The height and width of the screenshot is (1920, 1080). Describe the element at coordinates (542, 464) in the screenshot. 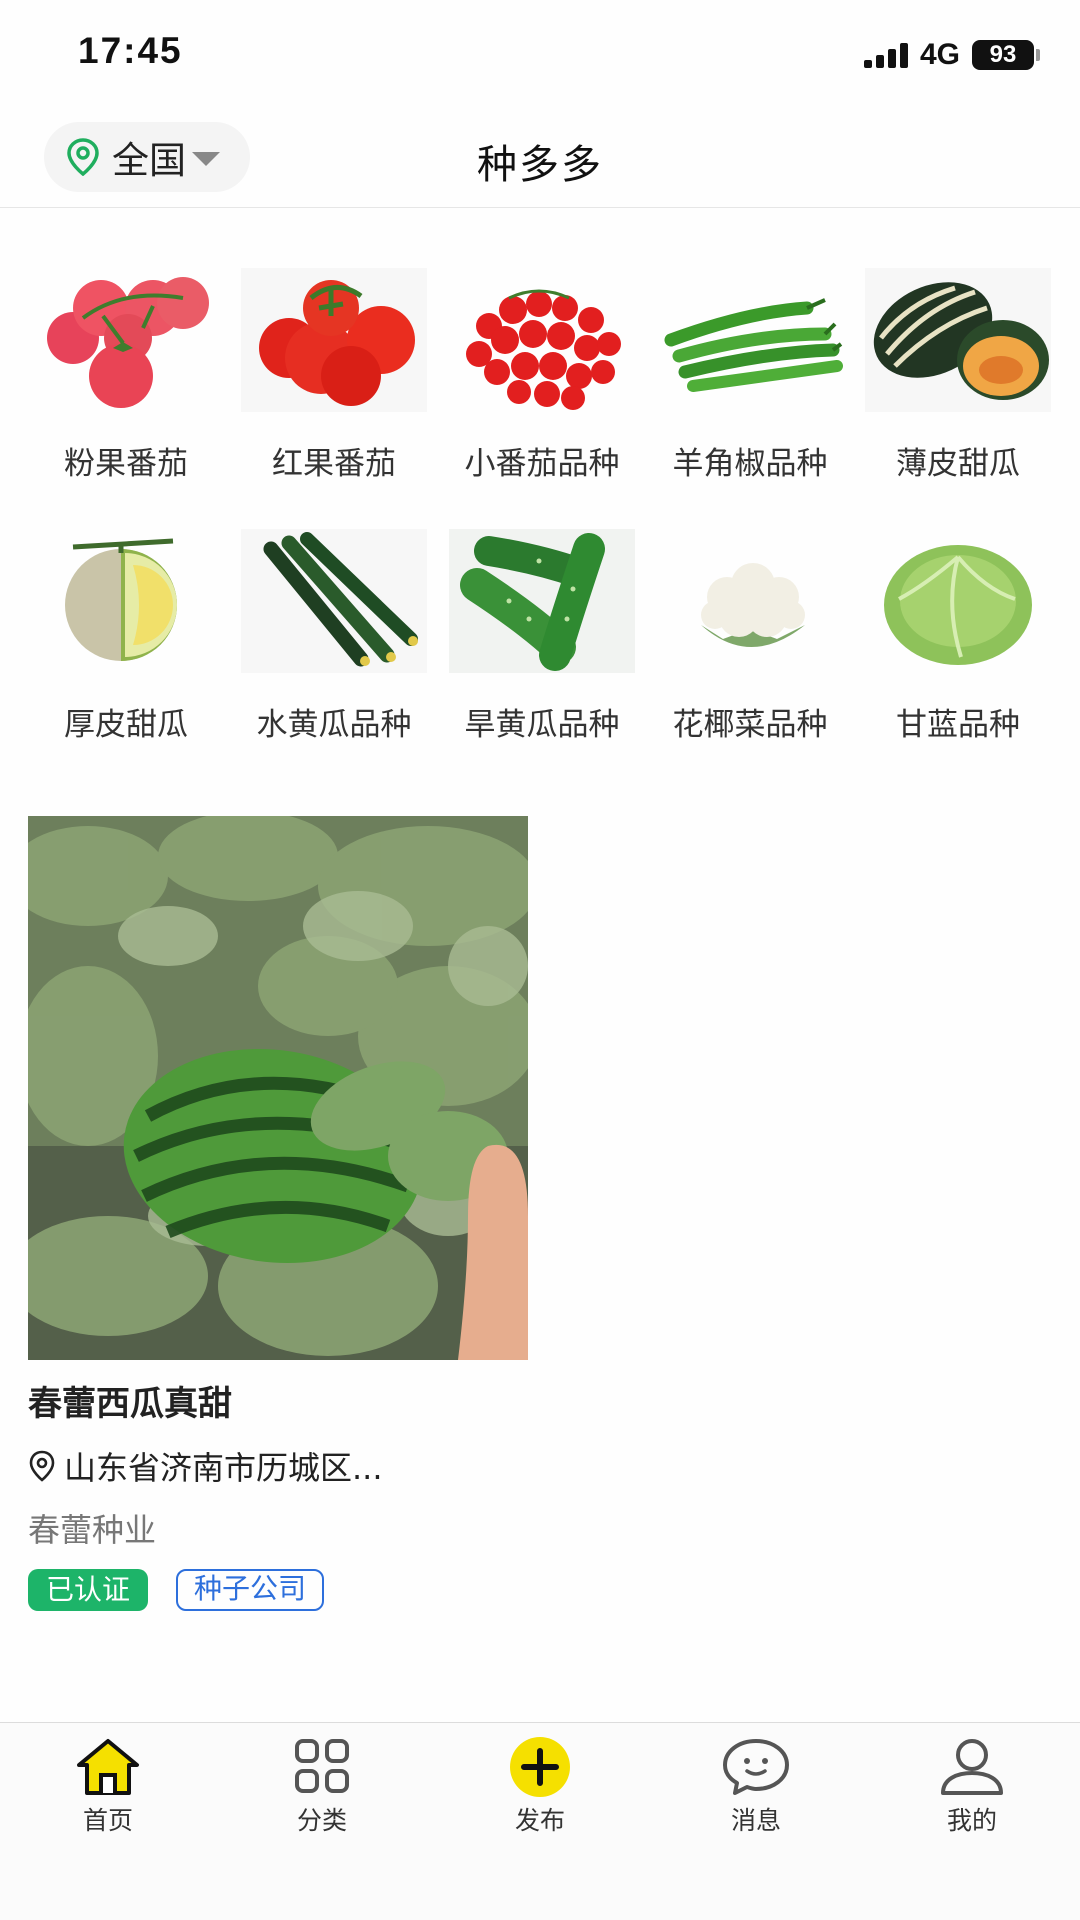

I see `category-label: 小番茄品种` at that location.